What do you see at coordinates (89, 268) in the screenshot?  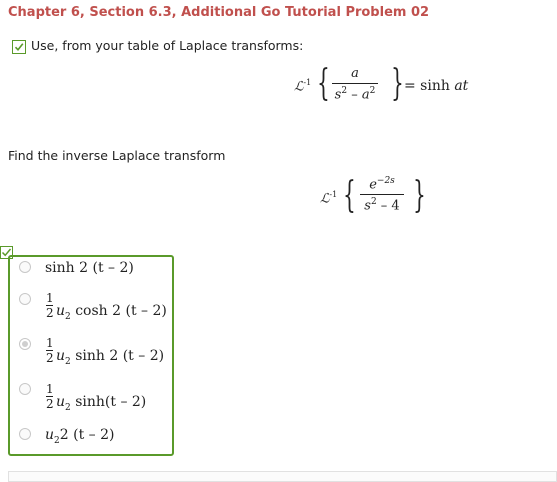 I see `option-label-1: sinh 2 (t – 2)` at bounding box center [89, 268].